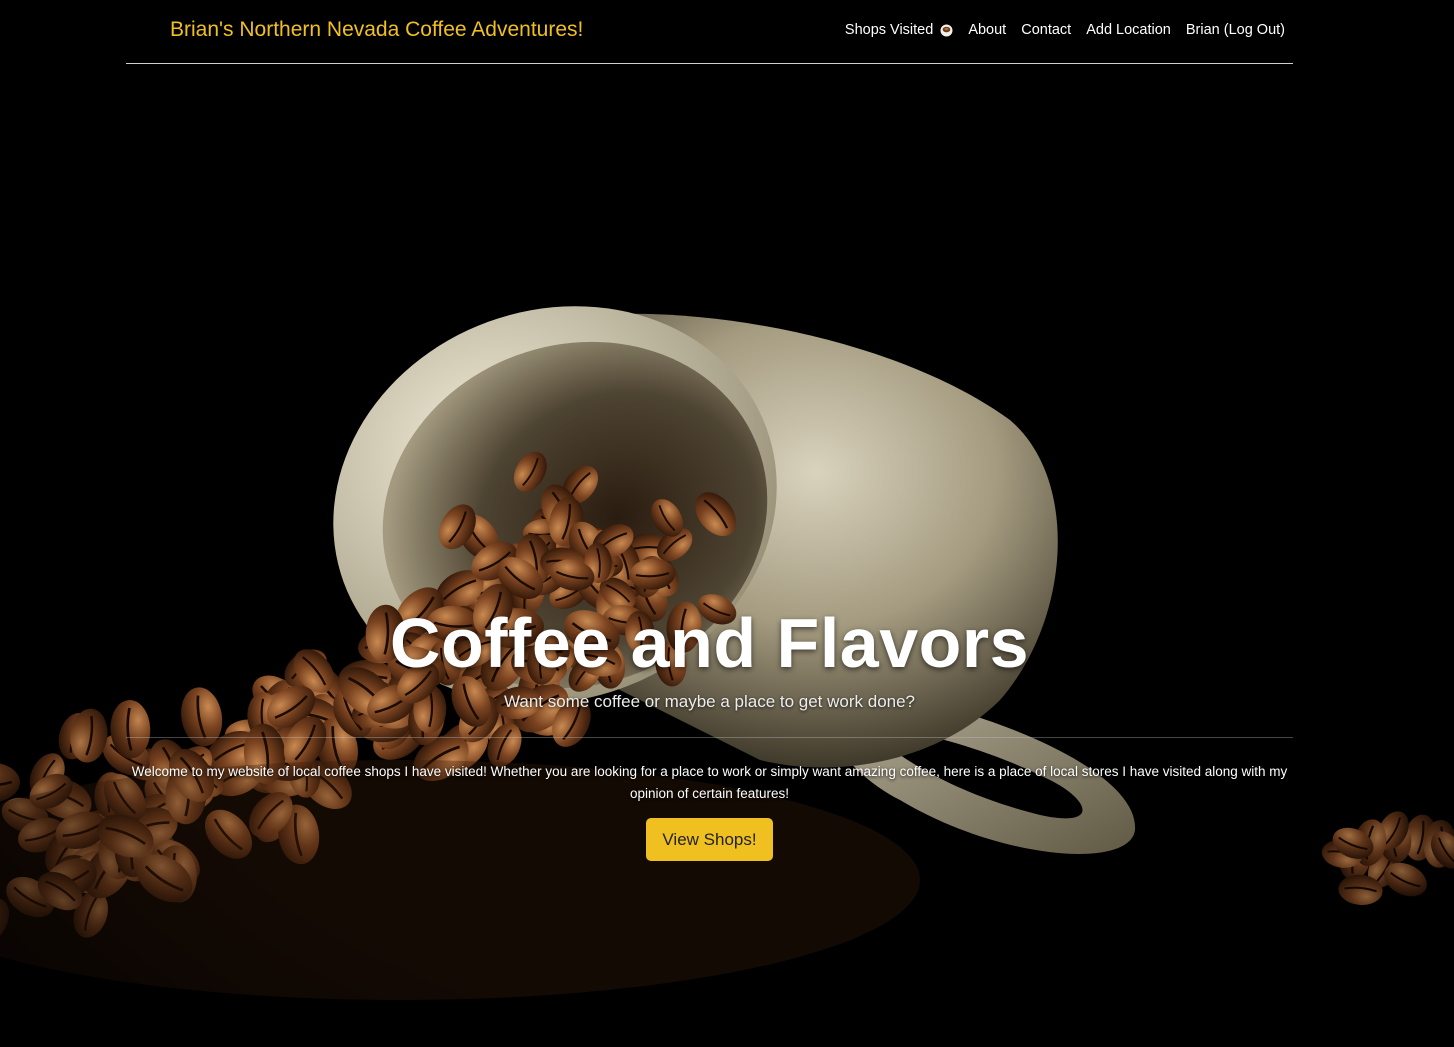 This screenshot has width=1454, height=1047. What do you see at coordinates (987, 30) in the screenshot?
I see `nav-link-about: About` at bounding box center [987, 30].